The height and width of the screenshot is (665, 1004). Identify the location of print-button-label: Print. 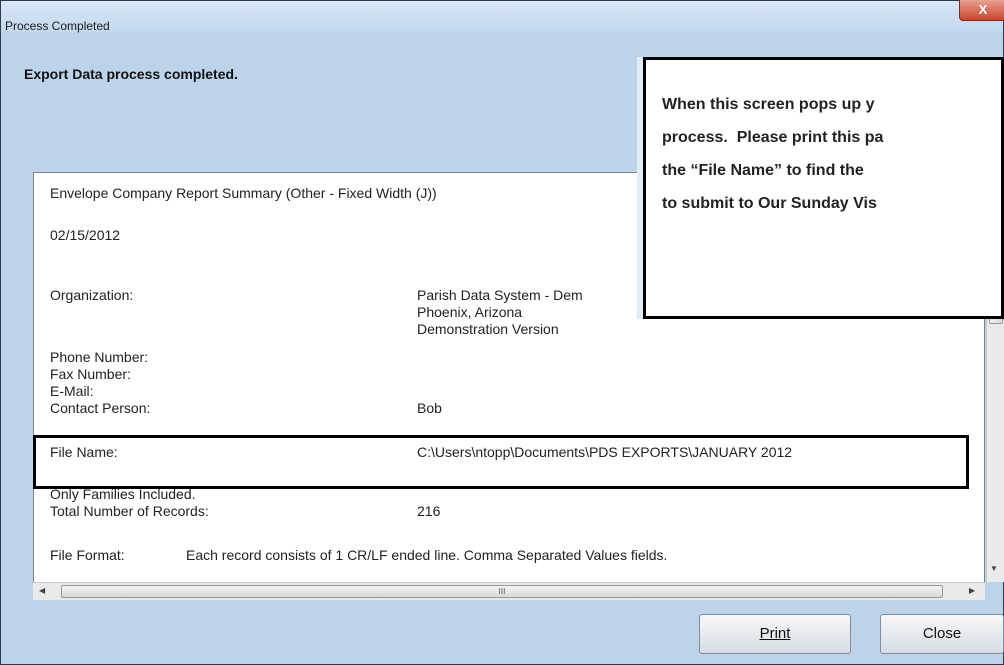
(775, 633).